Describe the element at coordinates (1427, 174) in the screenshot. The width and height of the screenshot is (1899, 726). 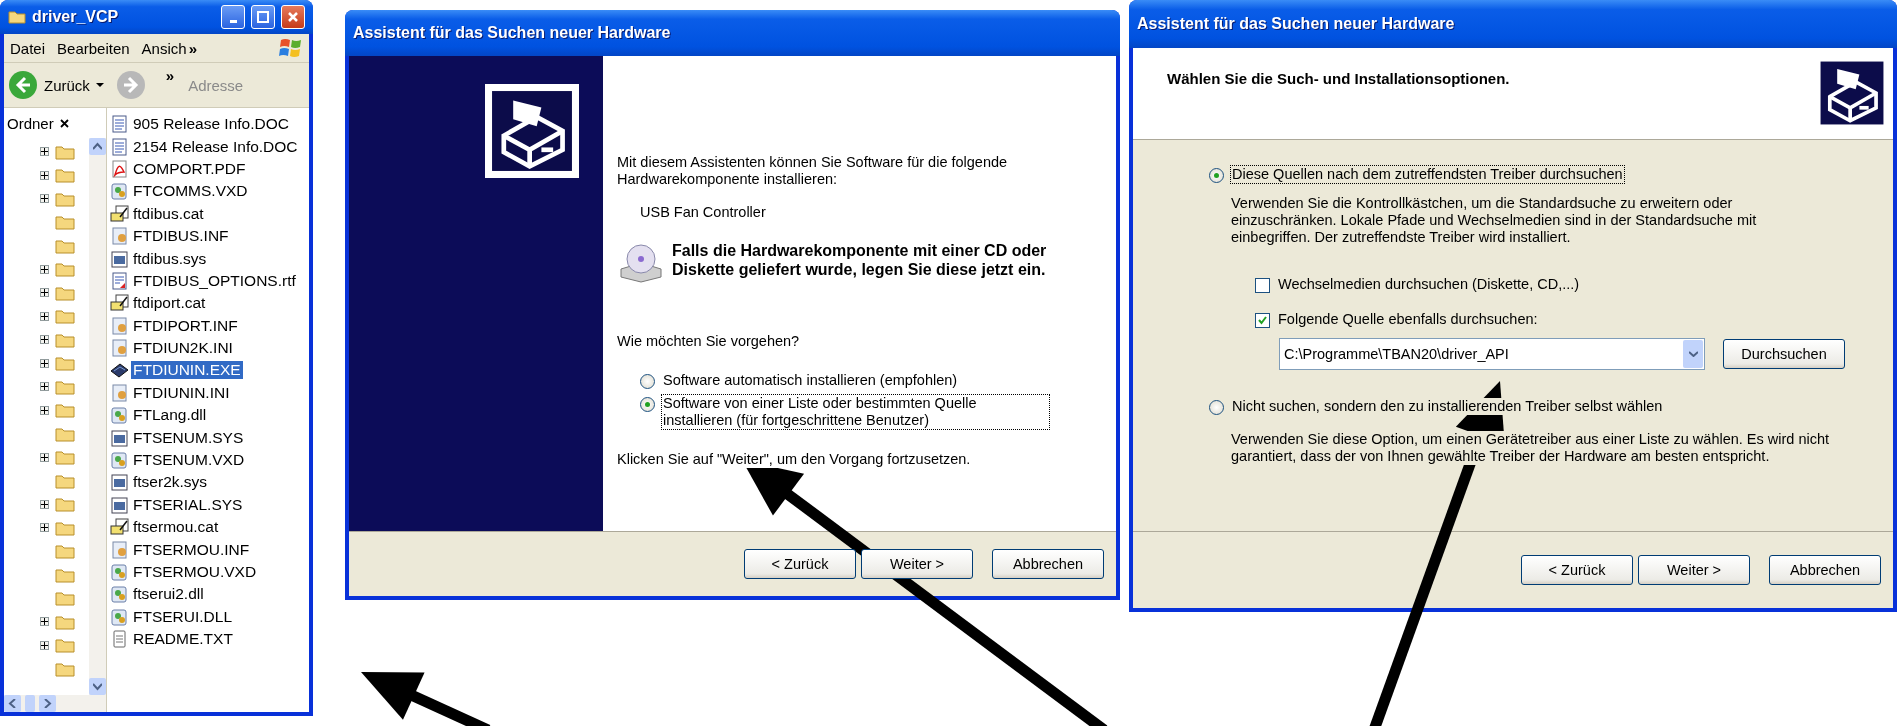
I see `option-label: Diese Quellen nach dem zutreffendsten Treiber durchsuchen` at that location.